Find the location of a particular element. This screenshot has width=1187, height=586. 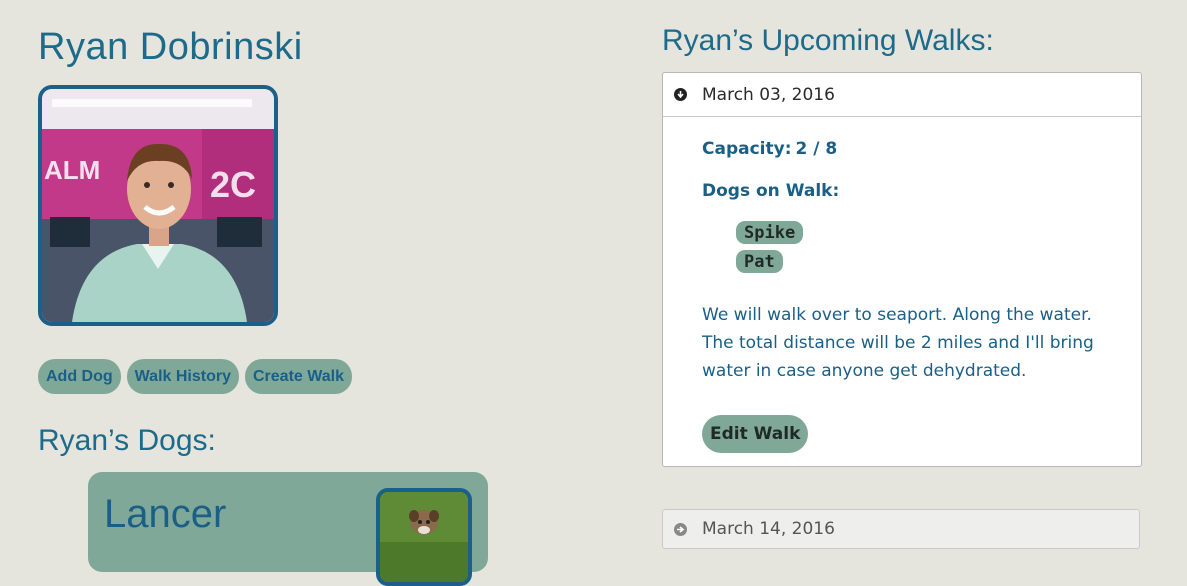

profile-photo: ALM 2C is located at coordinates (158, 205).